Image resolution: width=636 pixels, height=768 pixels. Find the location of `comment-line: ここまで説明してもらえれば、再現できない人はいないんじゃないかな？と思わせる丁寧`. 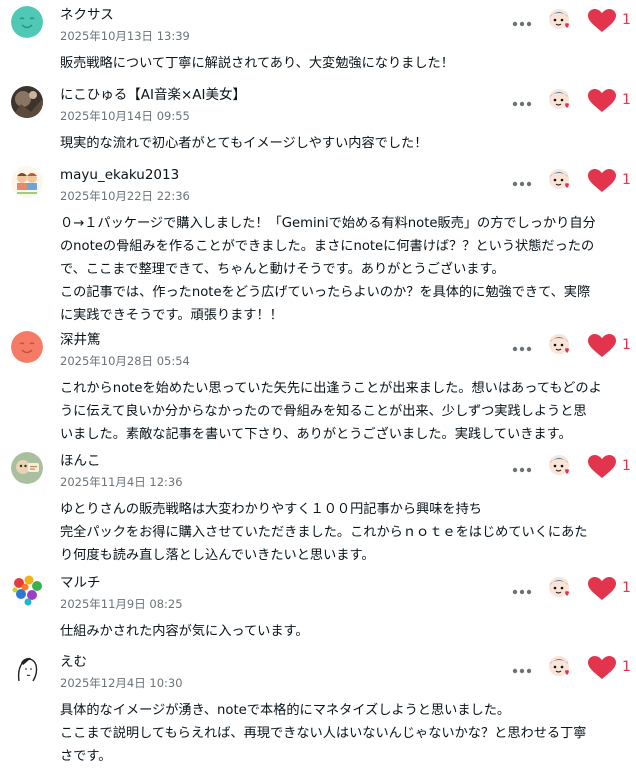

comment-line: ここまで説明してもらえれば、再現できない人はいないんじゃないかな？と思わせる丁寧 is located at coordinates (323, 733).